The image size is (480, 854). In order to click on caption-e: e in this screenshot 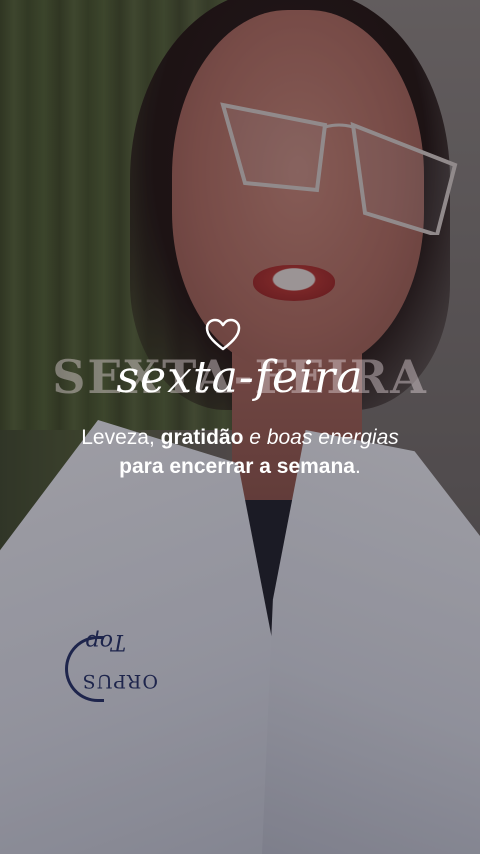, I will do `click(255, 437)`.